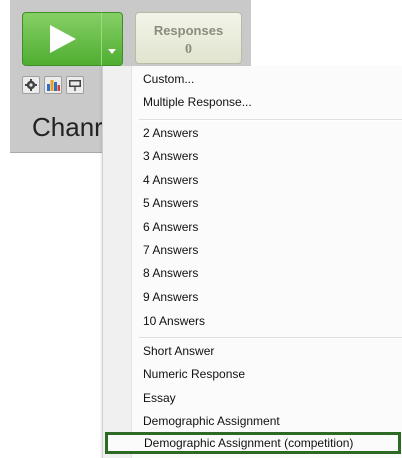 The height and width of the screenshot is (458, 402). Describe the element at coordinates (266, 203) in the screenshot. I see `menu-item-5-answers: 5 Answers` at that location.